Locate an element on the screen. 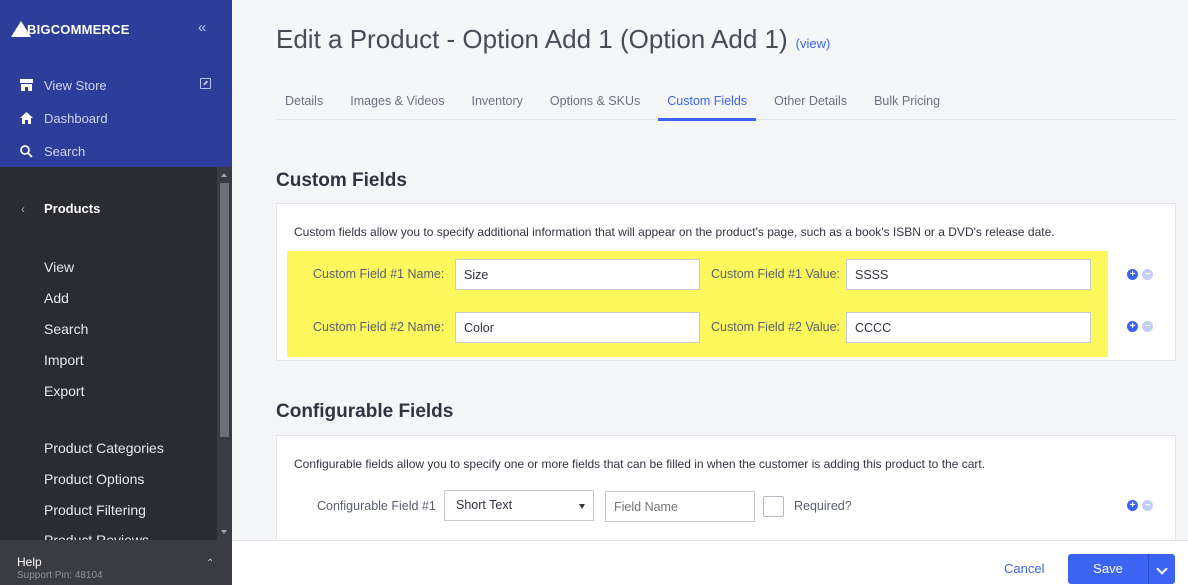  required-checkbox is located at coordinates (773, 506).